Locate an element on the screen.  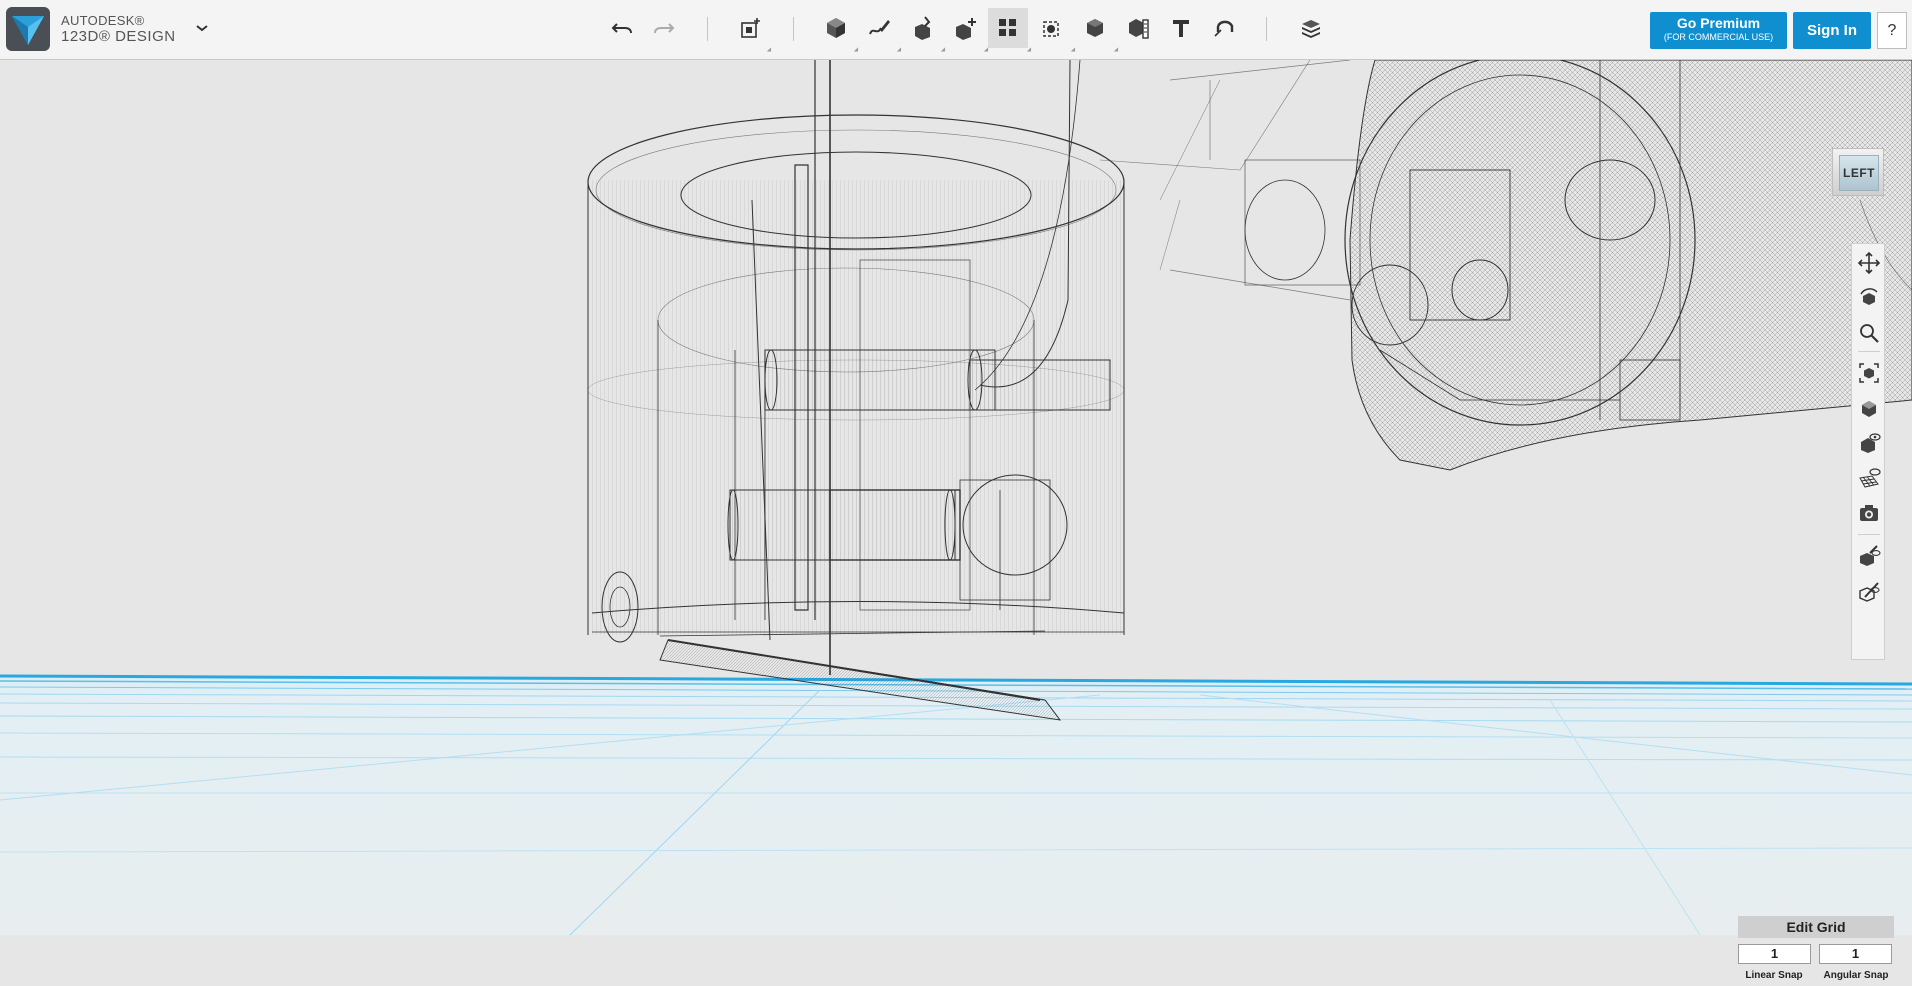
measure-button is located at coordinates (1138, 28).